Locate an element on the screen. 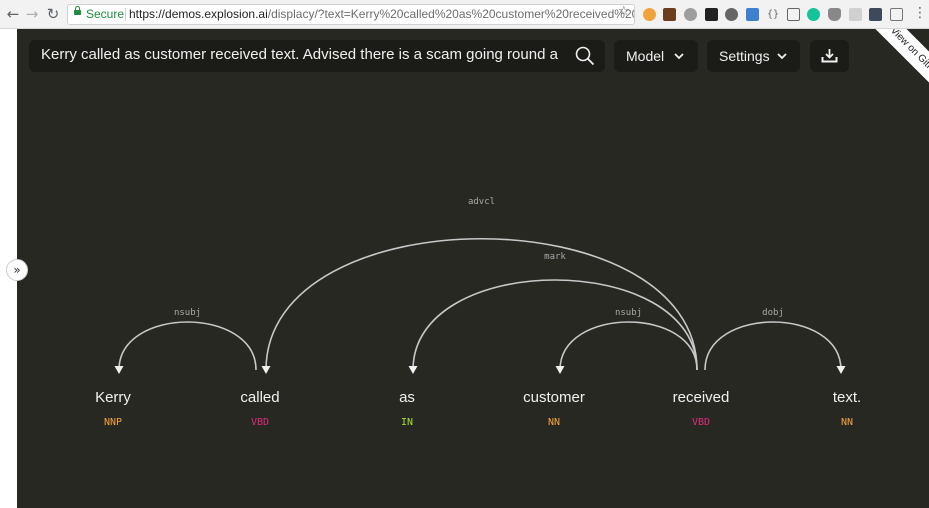 This screenshot has width=929, height=508. dashboard-extension-icon is located at coordinates (875, 14).